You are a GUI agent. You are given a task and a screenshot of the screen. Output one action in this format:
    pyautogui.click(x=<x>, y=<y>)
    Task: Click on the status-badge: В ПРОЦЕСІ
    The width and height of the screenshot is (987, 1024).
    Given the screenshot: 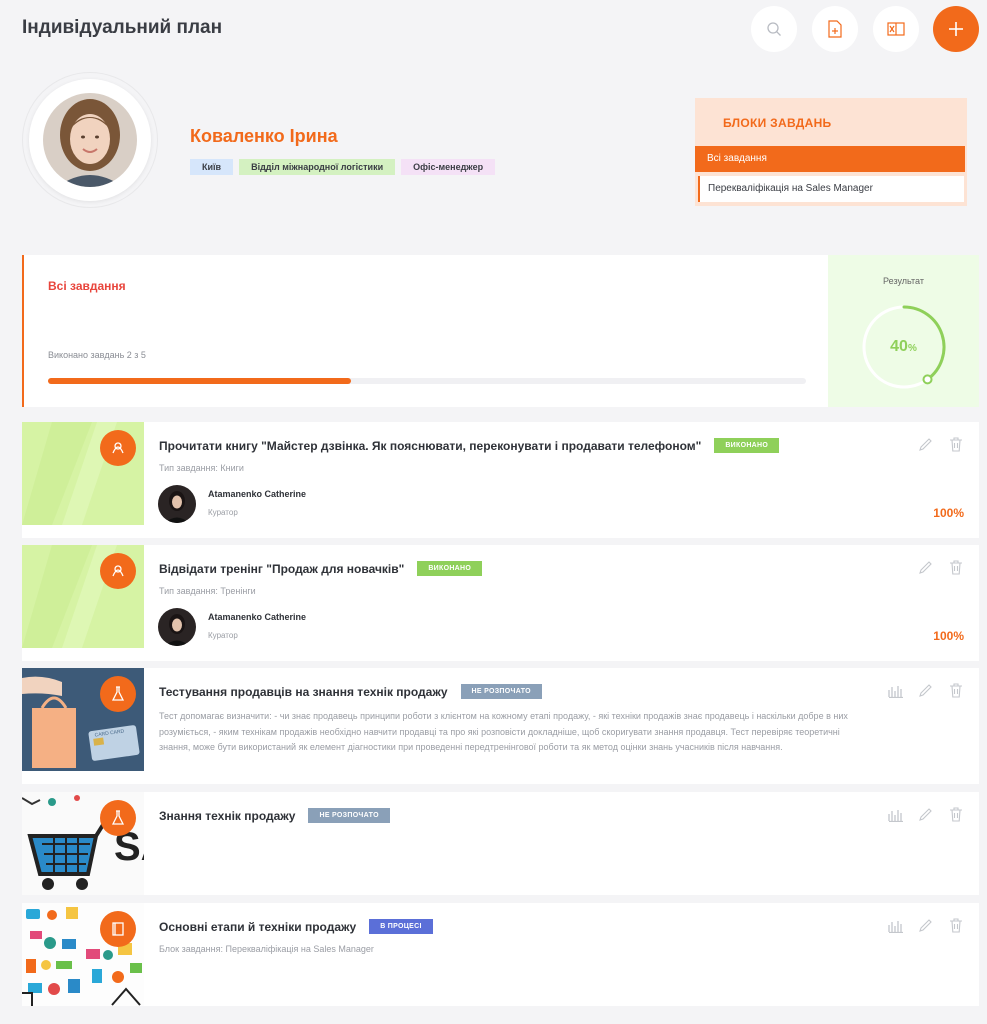 What is the action you would take?
    pyautogui.click(x=401, y=926)
    